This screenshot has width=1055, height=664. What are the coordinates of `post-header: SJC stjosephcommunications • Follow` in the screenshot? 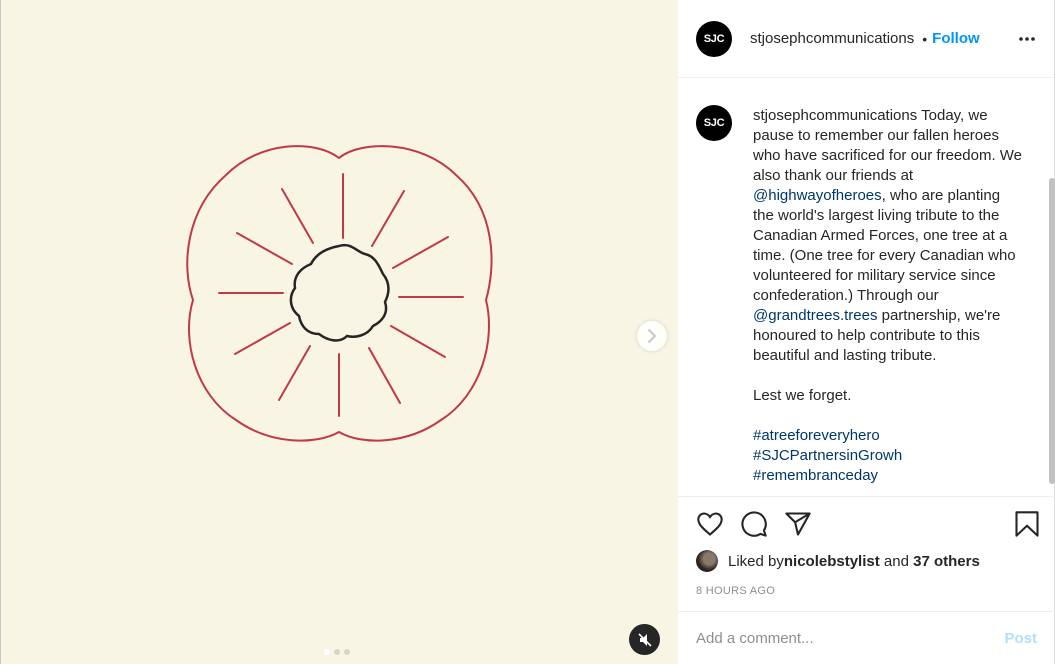 It's located at (866, 39).